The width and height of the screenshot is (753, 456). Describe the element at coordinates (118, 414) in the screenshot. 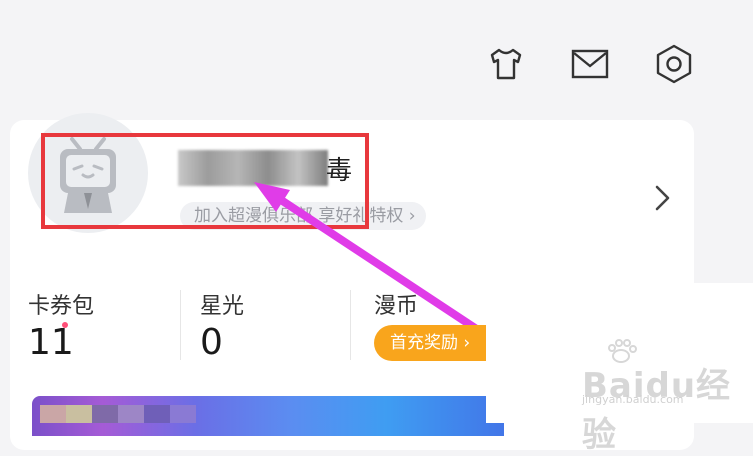

I see `banner-pixelated-area` at that location.